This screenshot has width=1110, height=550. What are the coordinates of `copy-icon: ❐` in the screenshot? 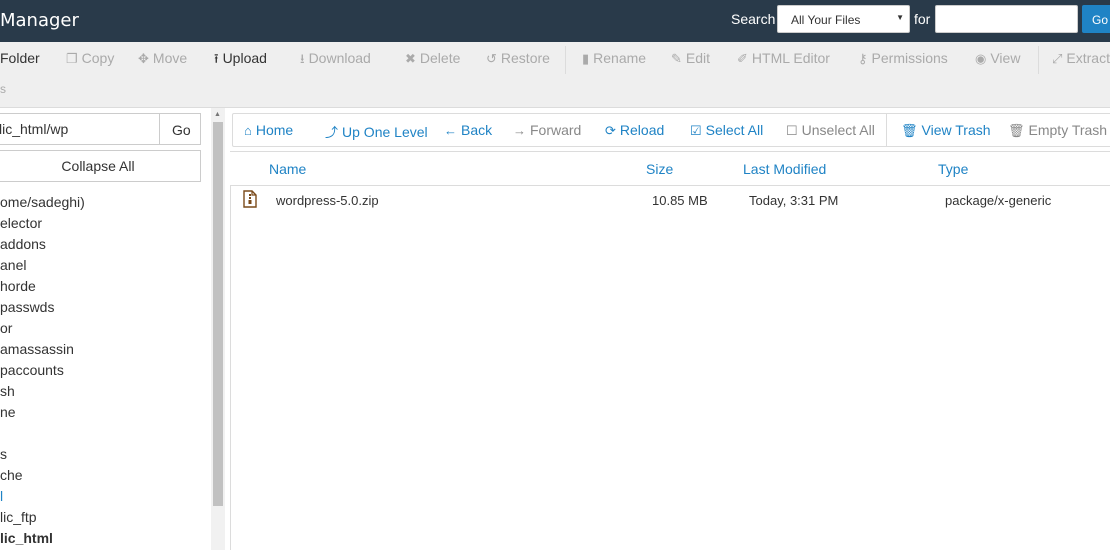 It's located at (72, 58).